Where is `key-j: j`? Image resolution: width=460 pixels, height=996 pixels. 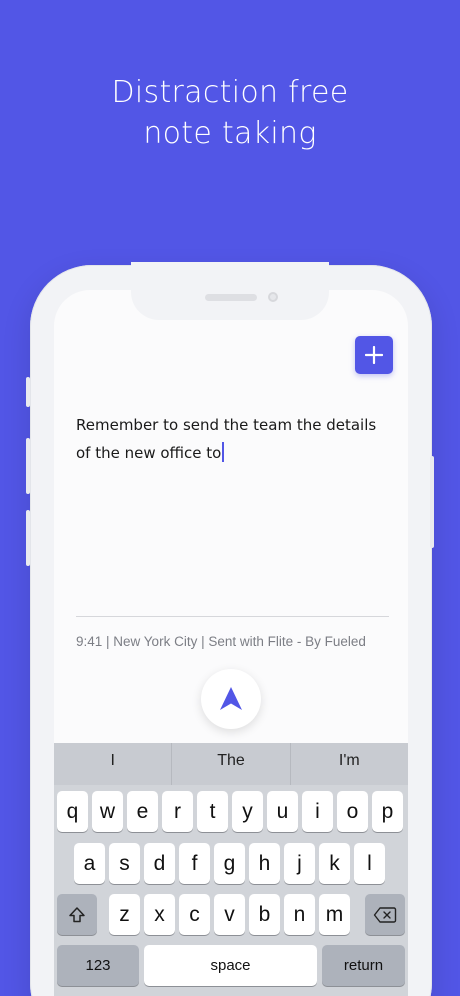 key-j: j is located at coordinates (299, 863).